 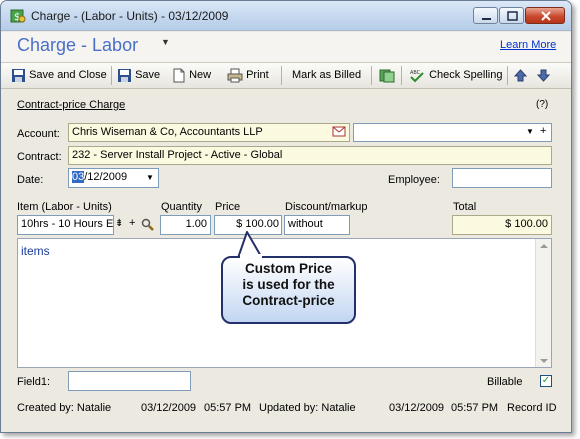 I want to click on callout-line-3: Contract-price, so click(x=288, y=300).